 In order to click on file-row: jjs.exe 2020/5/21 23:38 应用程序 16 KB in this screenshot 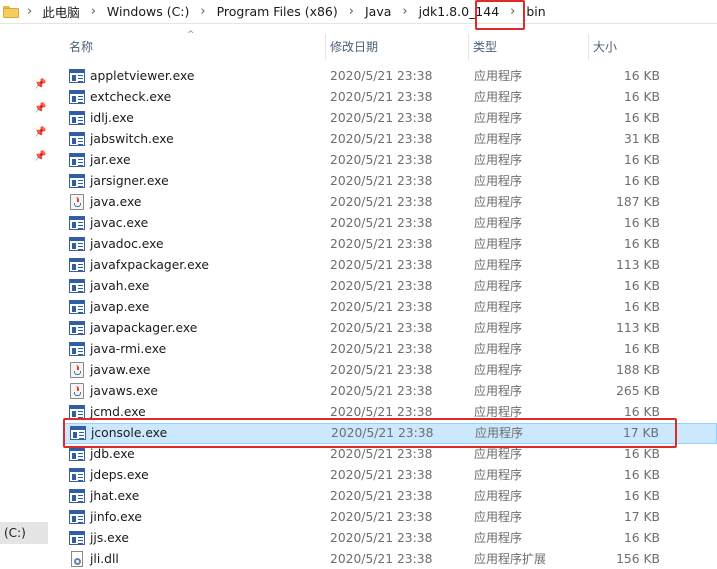, I will do `click(383, 538)`.